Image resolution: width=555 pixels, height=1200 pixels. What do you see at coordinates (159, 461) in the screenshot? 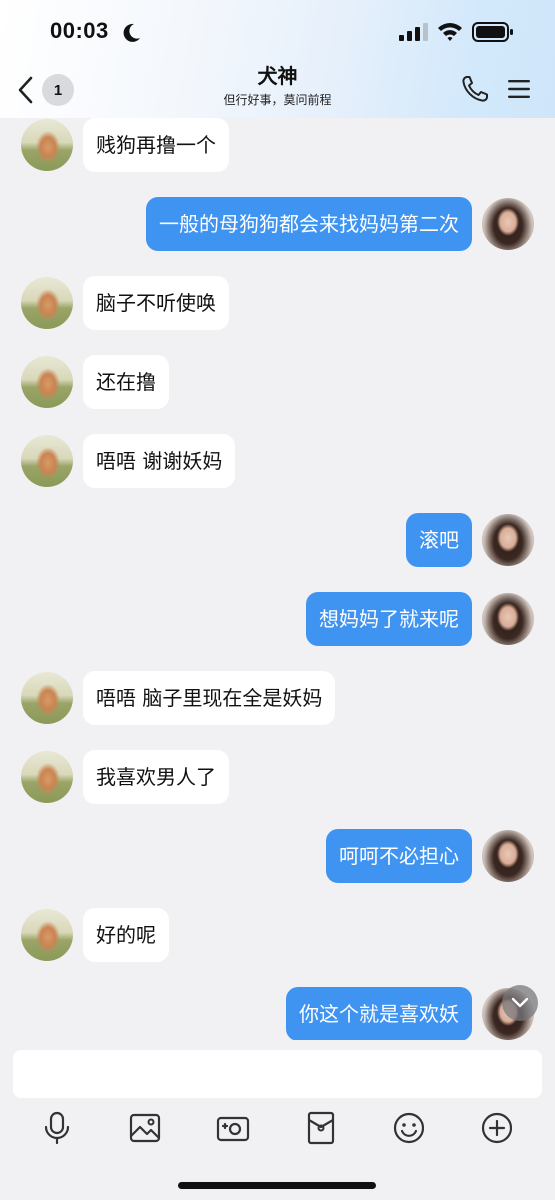
I see `message-bubble: 唔唔 谢谢妖妈` at bounding box center [159, 461].